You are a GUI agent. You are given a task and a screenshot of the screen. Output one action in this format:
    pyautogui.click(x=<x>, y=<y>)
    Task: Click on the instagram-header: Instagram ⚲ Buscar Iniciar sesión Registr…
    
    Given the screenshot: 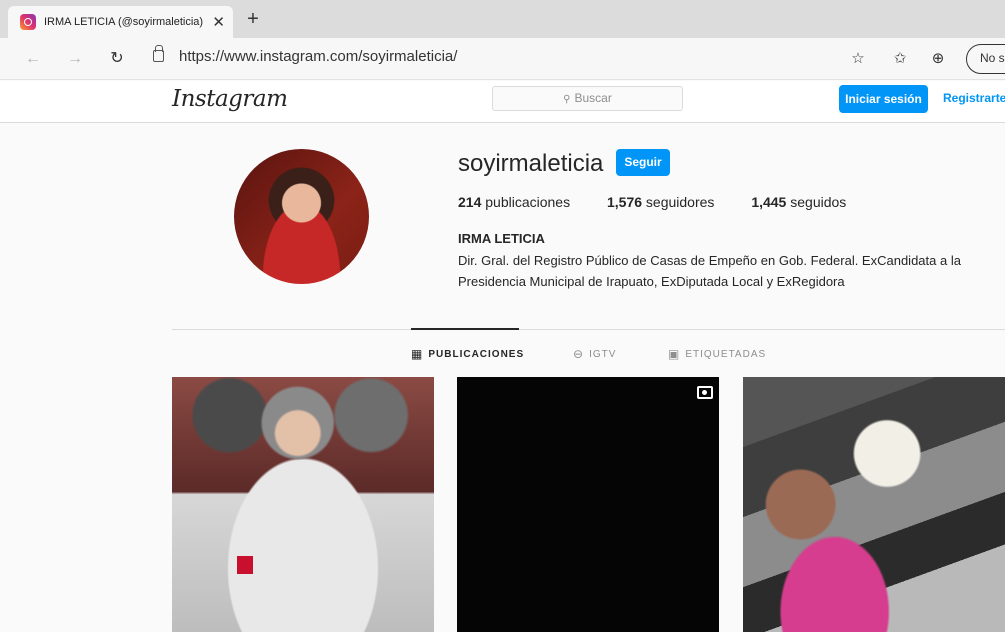 What is the action you would take?
    pyautogui.click(x=502, y=102)
    